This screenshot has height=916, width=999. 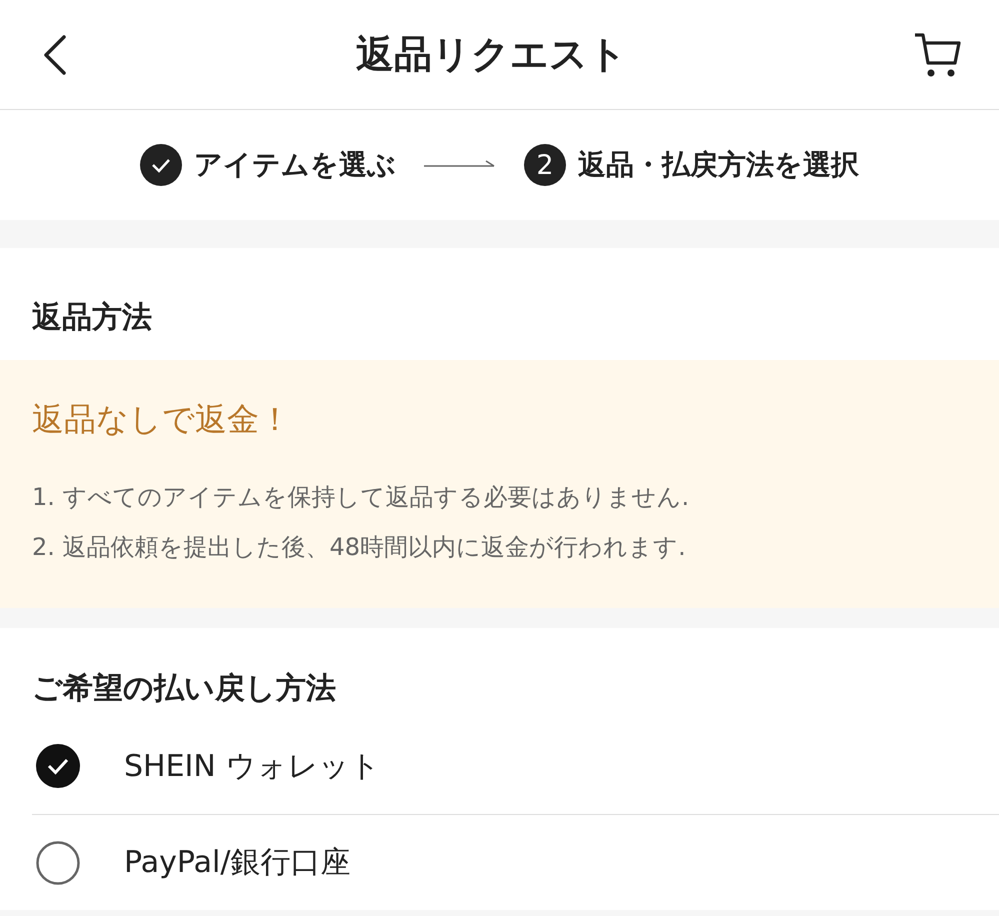 What do you see at coordinates (161, 165) in the screenshot?
I see `check-icon` at bounding box center [161, 165].